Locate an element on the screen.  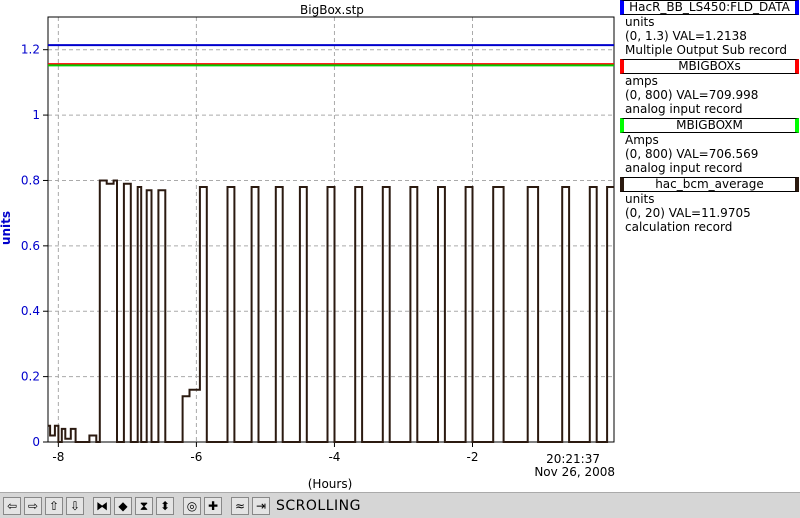
y-tick-label: 0.4 is located at coordinates (30, 311).